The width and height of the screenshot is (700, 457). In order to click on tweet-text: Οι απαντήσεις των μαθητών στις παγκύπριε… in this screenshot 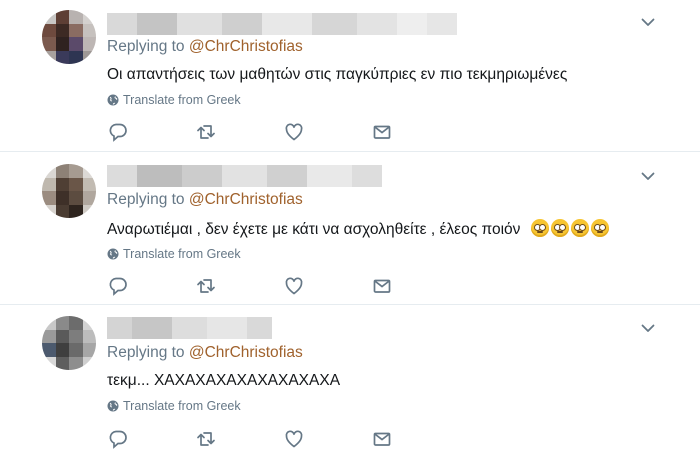, I will do `click(337, 74)`.